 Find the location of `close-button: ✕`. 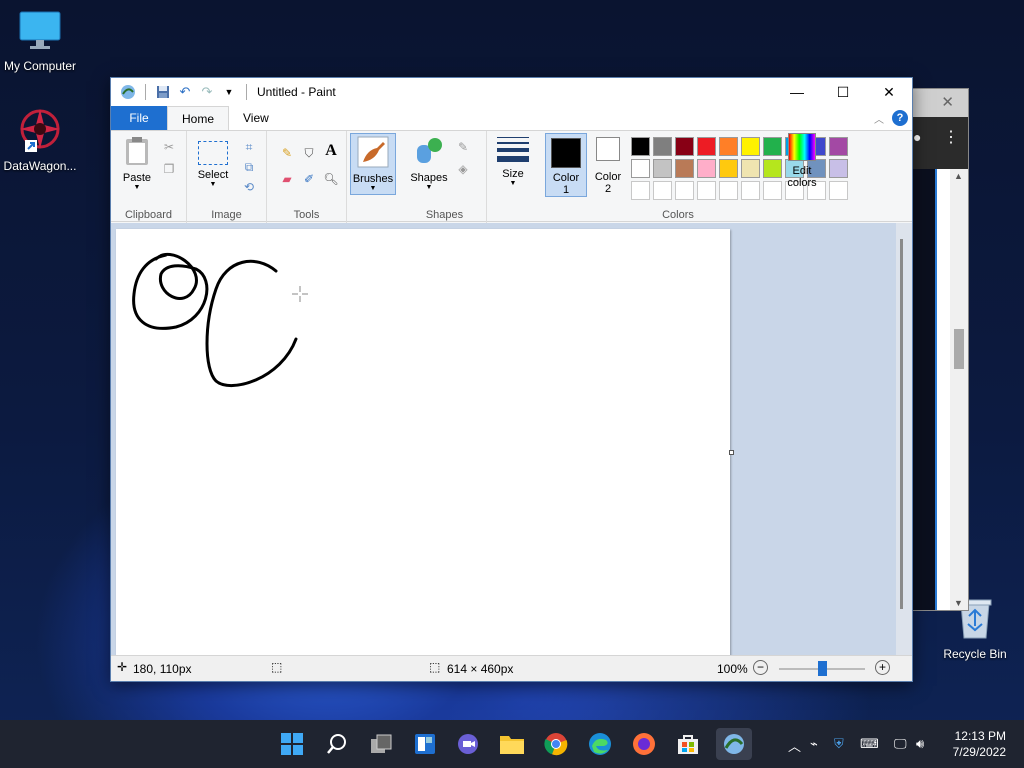

close-button: ✕ is located at coordinates (889, 92).